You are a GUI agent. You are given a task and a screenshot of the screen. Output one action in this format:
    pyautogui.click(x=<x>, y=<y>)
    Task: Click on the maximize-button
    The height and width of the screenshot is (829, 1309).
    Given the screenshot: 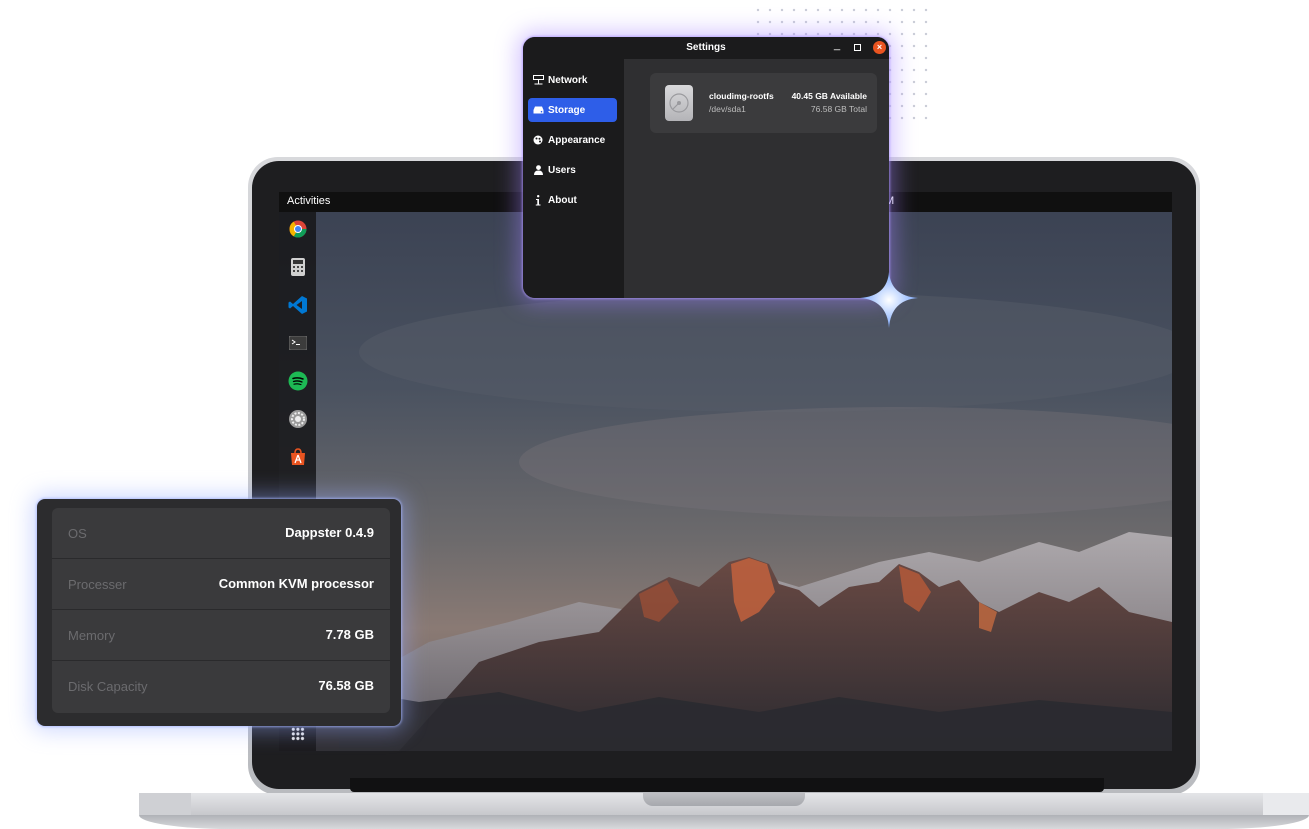 What is the action you would take?
    pyautogui.click(x=857, y=47)
    